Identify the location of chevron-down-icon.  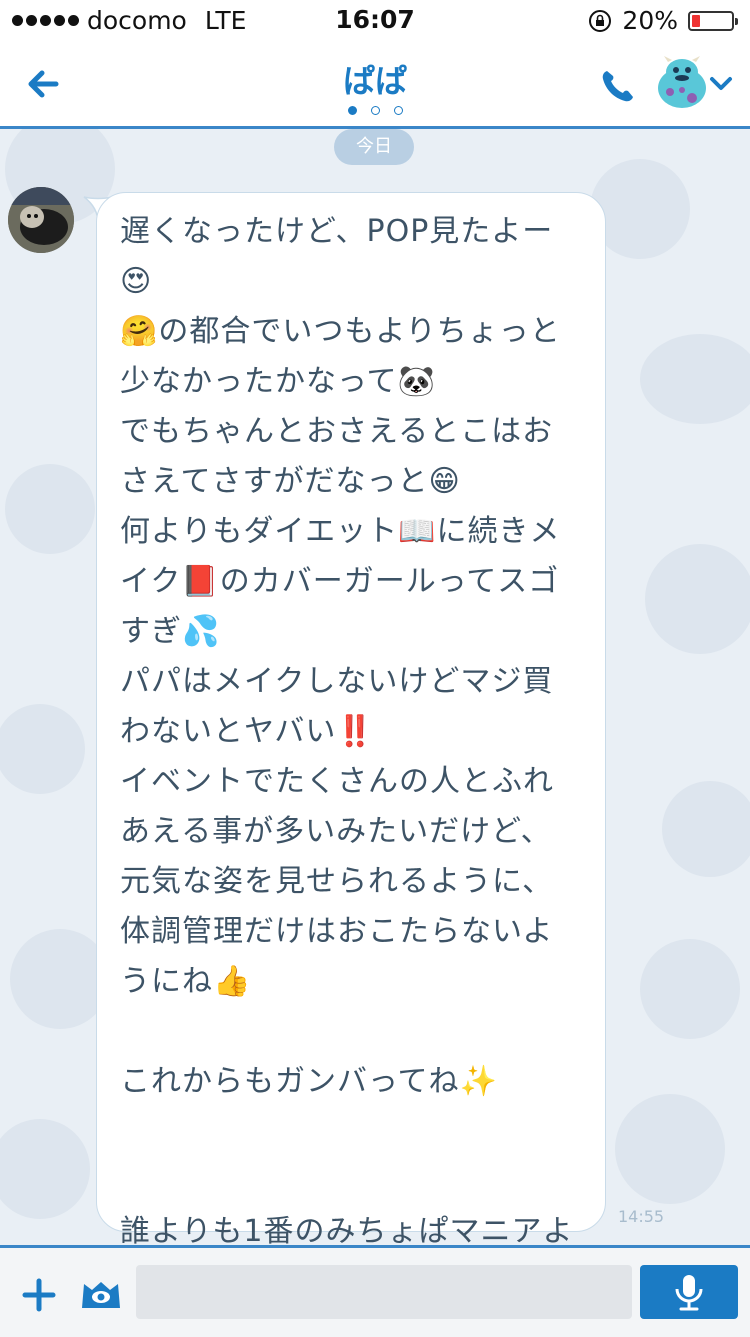
(721, 84).